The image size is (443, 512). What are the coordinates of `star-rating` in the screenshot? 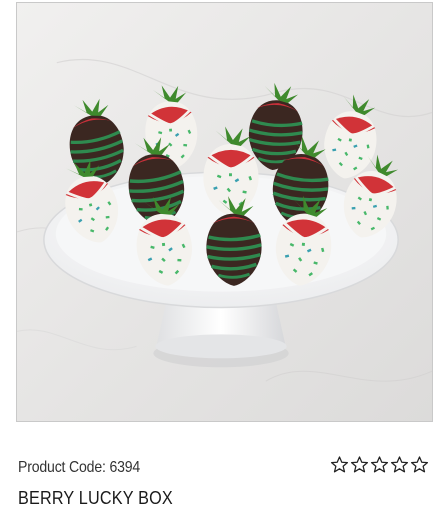 It's located at (379, 464).